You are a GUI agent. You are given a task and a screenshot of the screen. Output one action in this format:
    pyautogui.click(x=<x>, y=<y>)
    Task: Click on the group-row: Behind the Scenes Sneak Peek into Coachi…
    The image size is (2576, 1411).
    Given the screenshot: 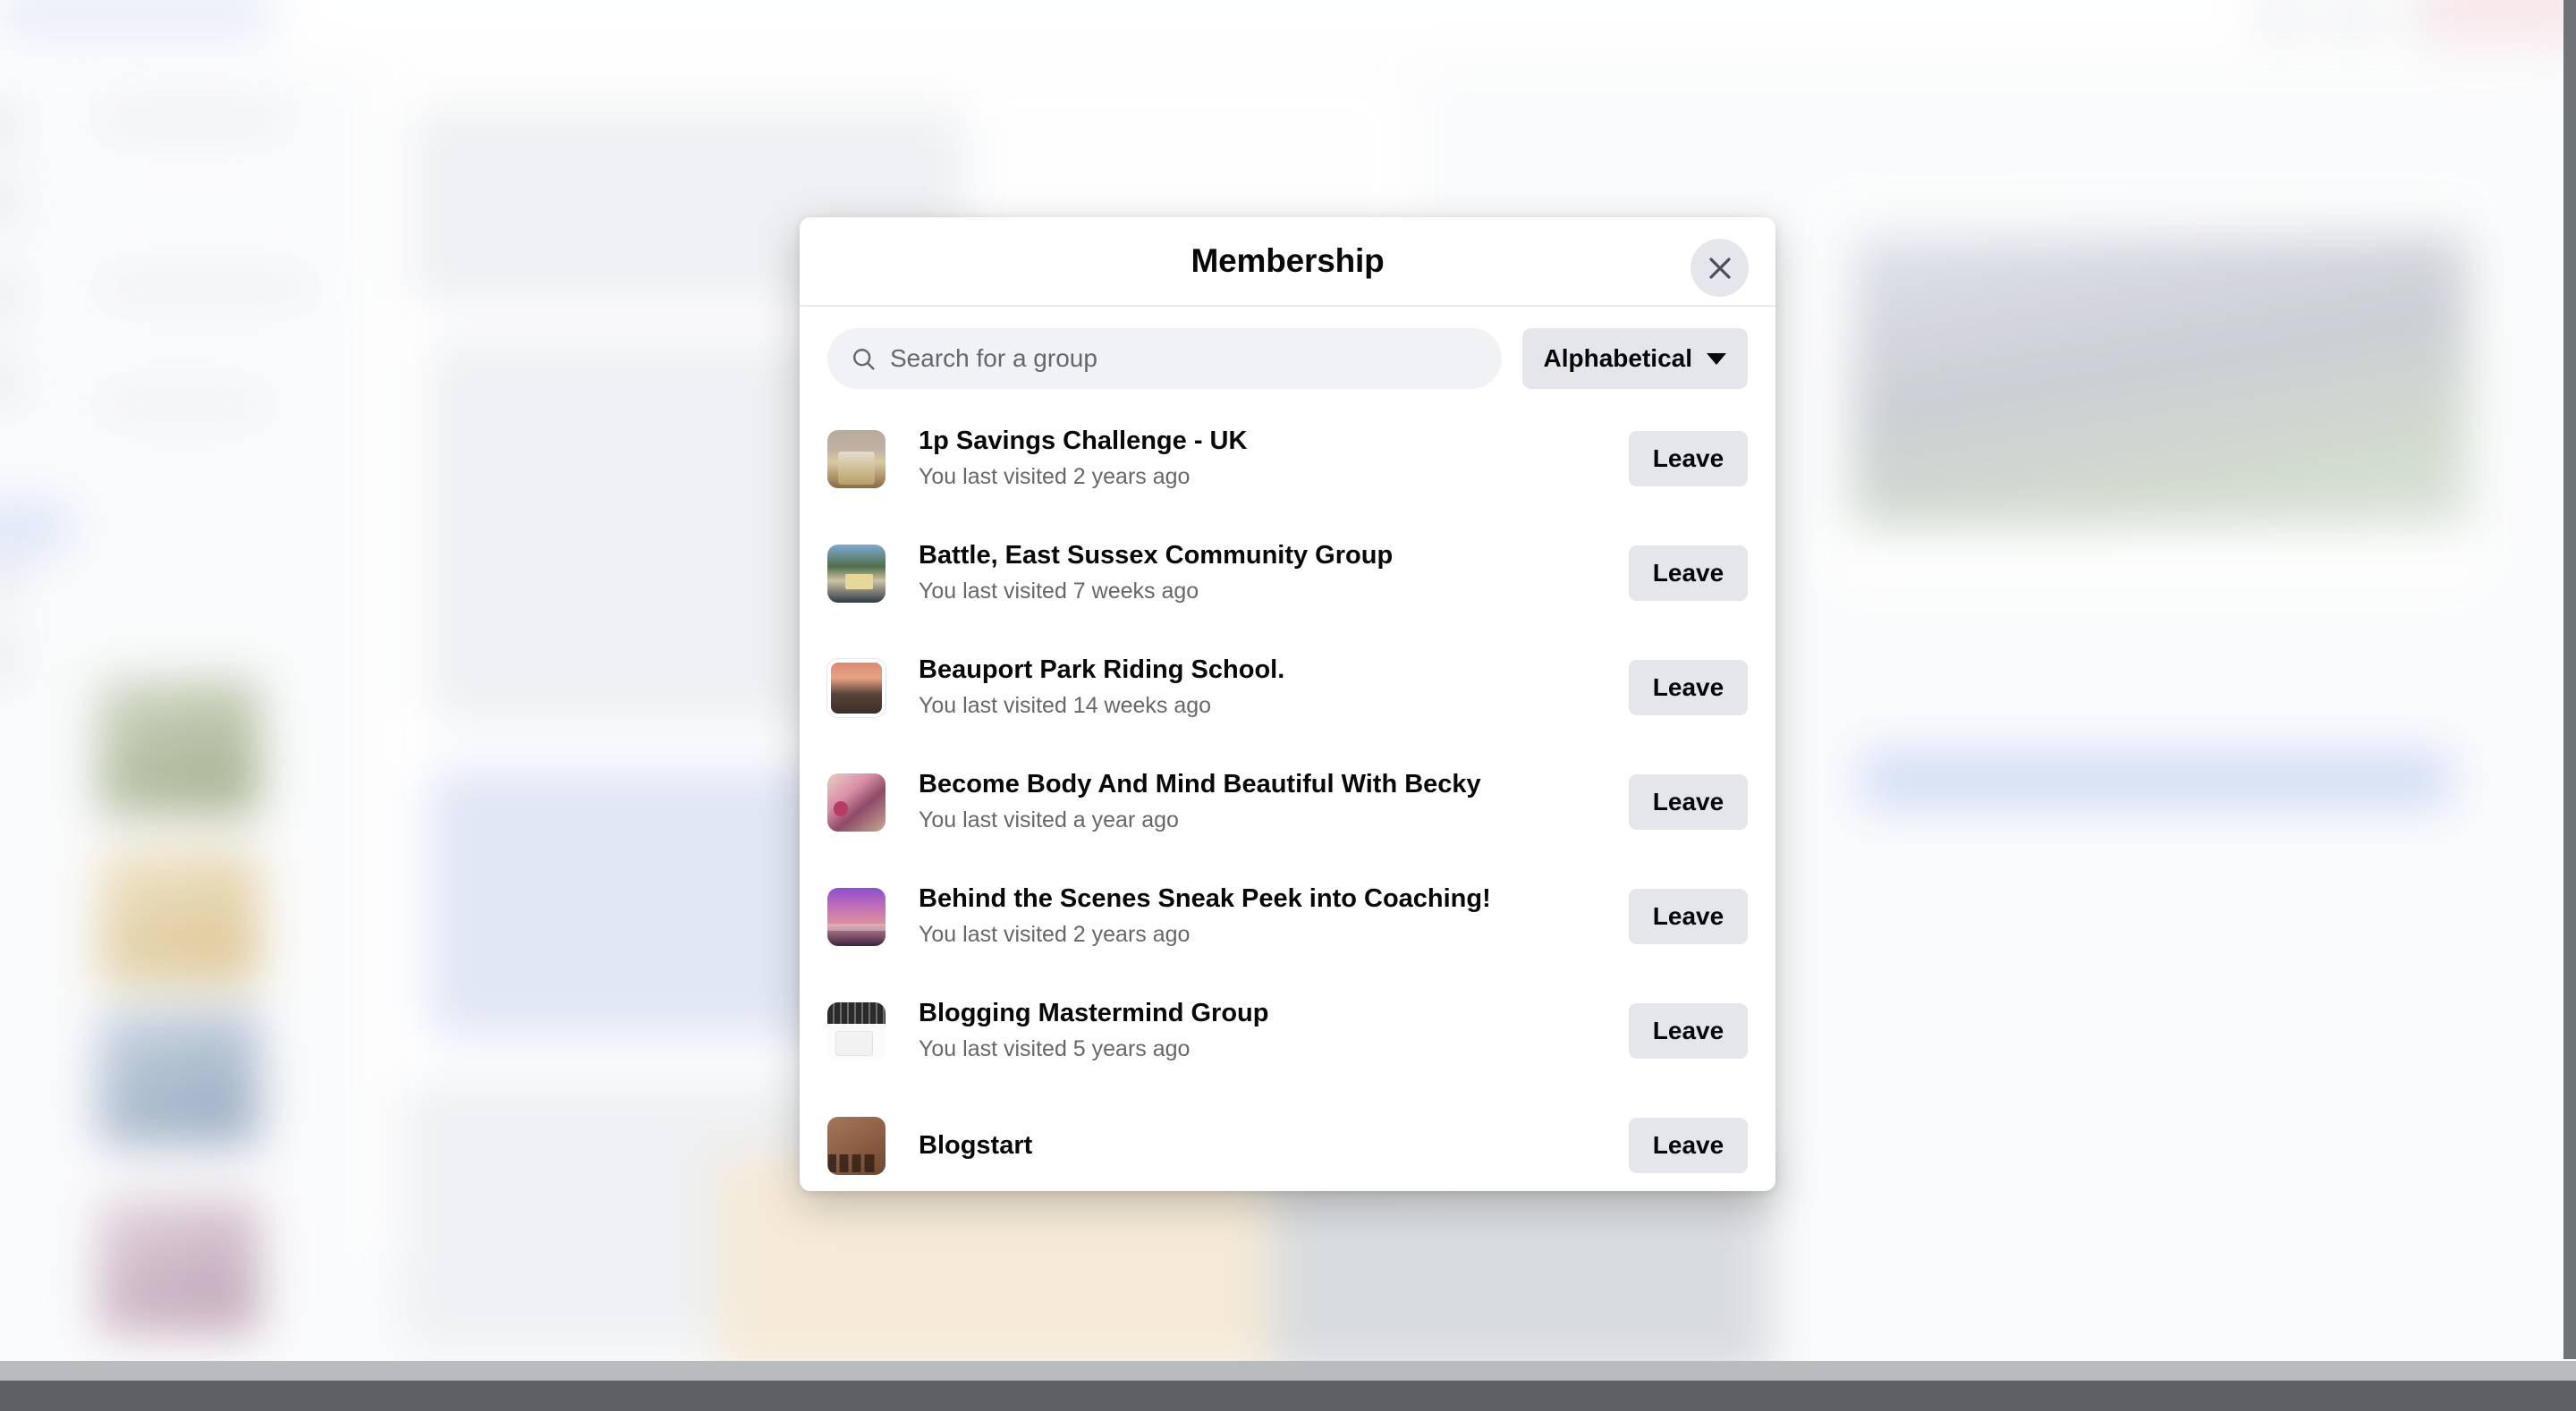 What is the action you would take?
    pyautogui.click(x=1287, y=916)
    